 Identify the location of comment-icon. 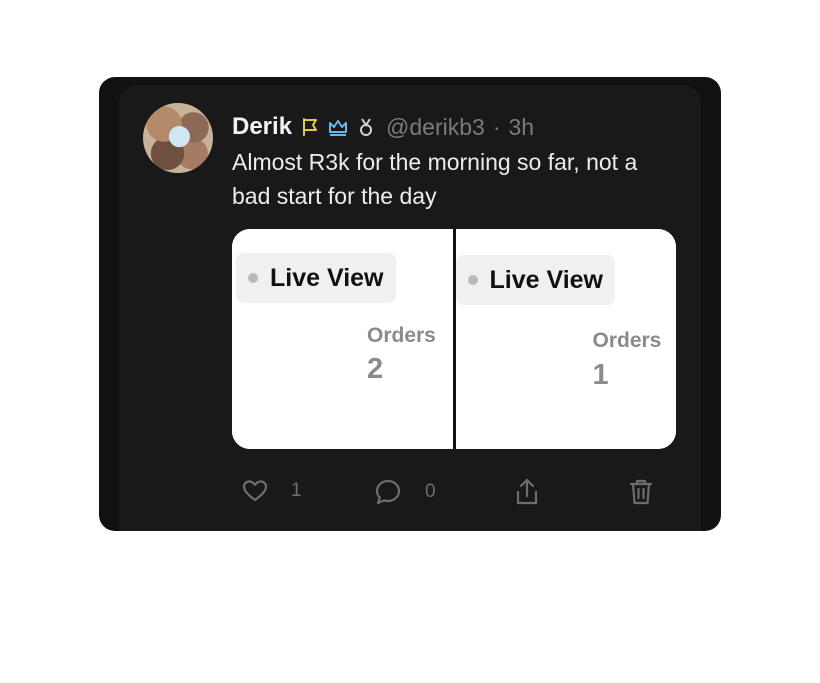
(388, 492).